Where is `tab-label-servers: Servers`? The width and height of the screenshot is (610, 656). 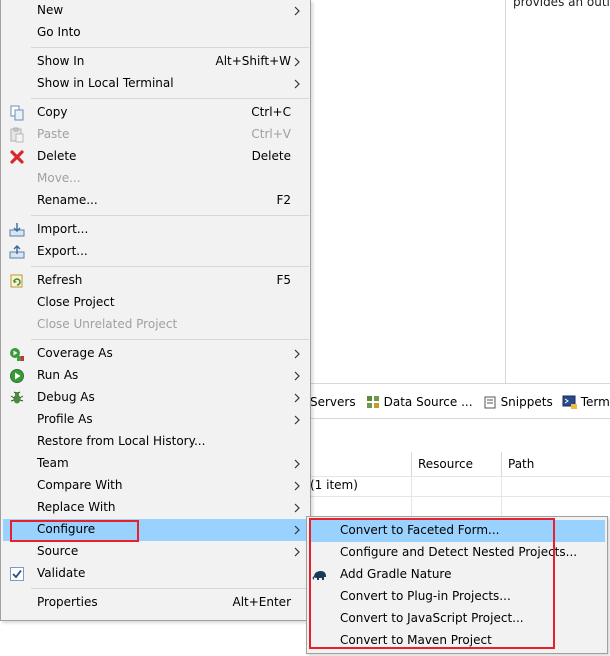
tab-label-servers: Servers is located at coordinates (333, 402).